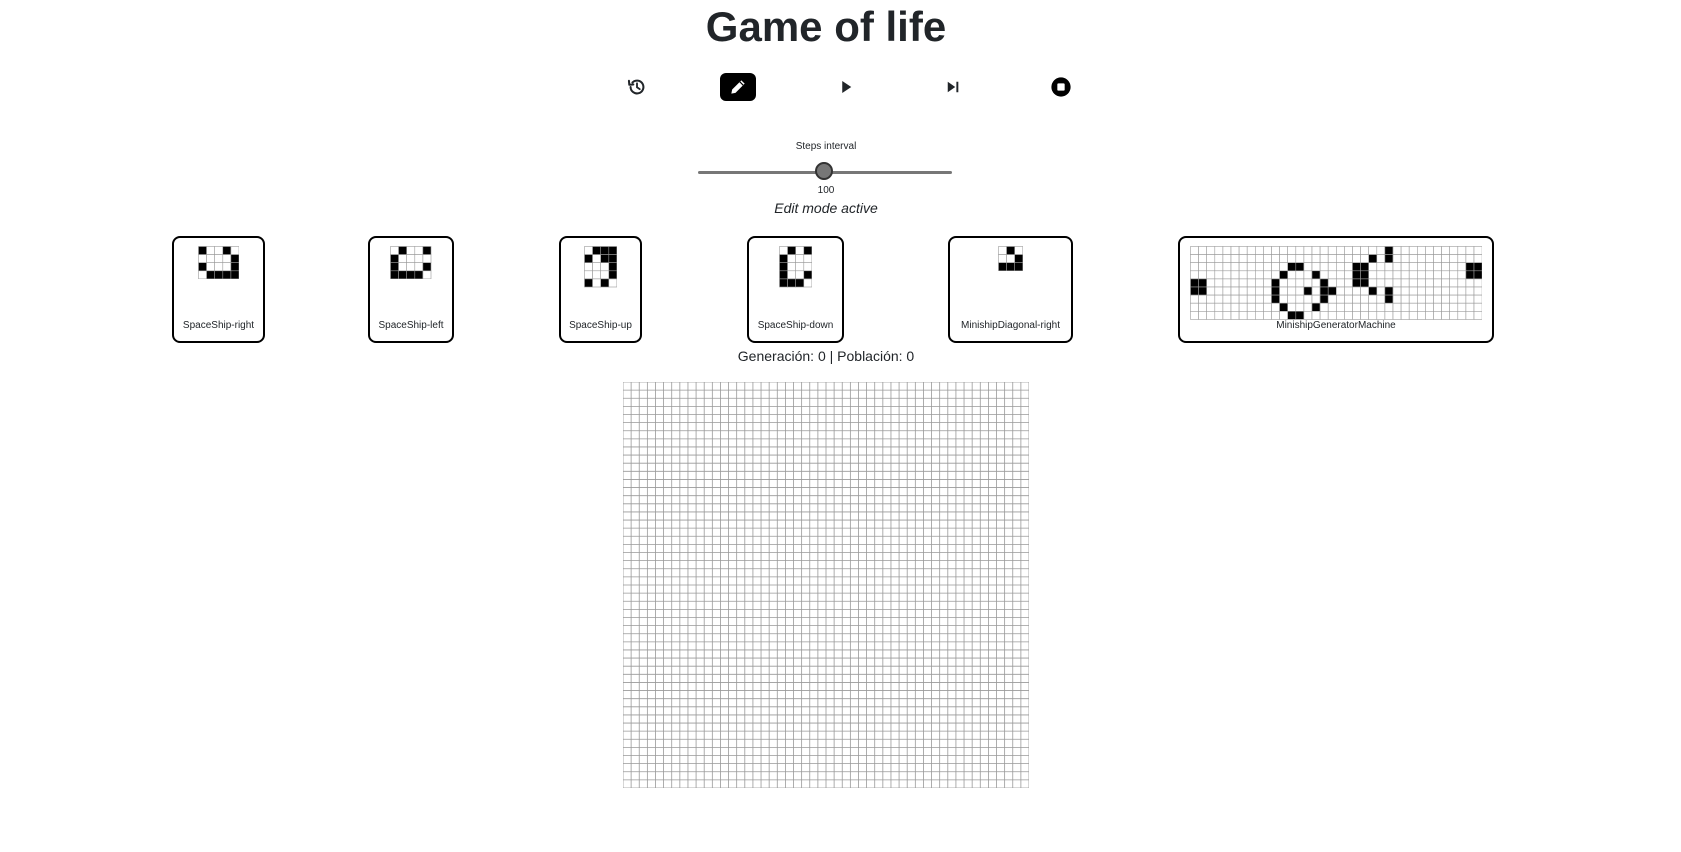 This screenshot has width=1681, height=852. Describe the element at coordinates (1010, 325) in the screenshot. I see `pattern-label: MinishipDiagonal-right` at that location.